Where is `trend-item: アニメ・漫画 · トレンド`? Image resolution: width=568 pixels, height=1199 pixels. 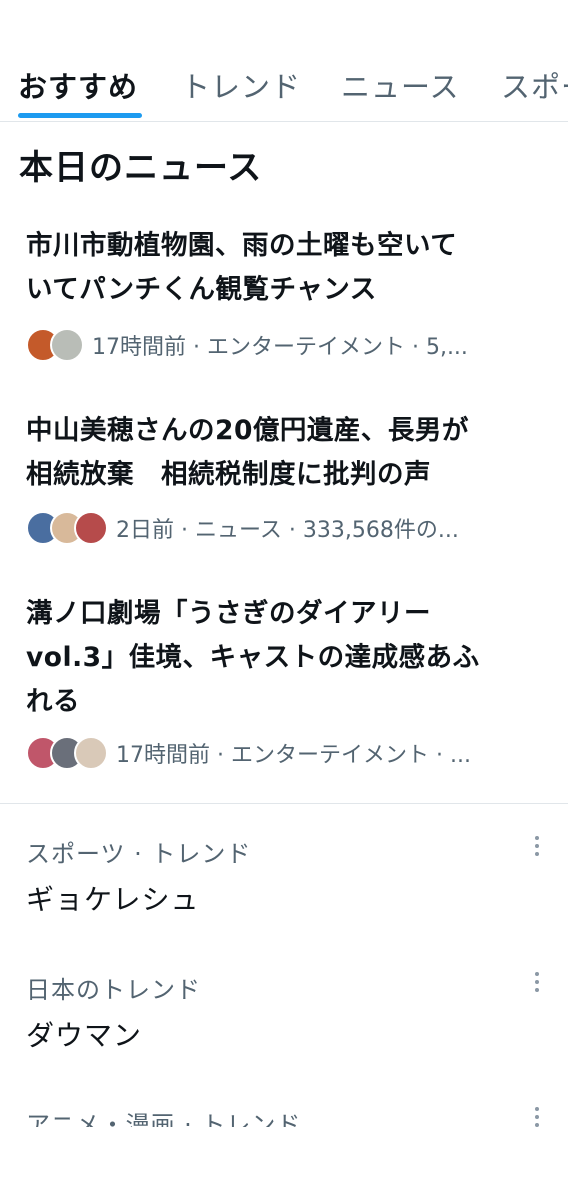 trend-item: アニメ・漫画 · トレンド is located at coordinates (284, 1116).